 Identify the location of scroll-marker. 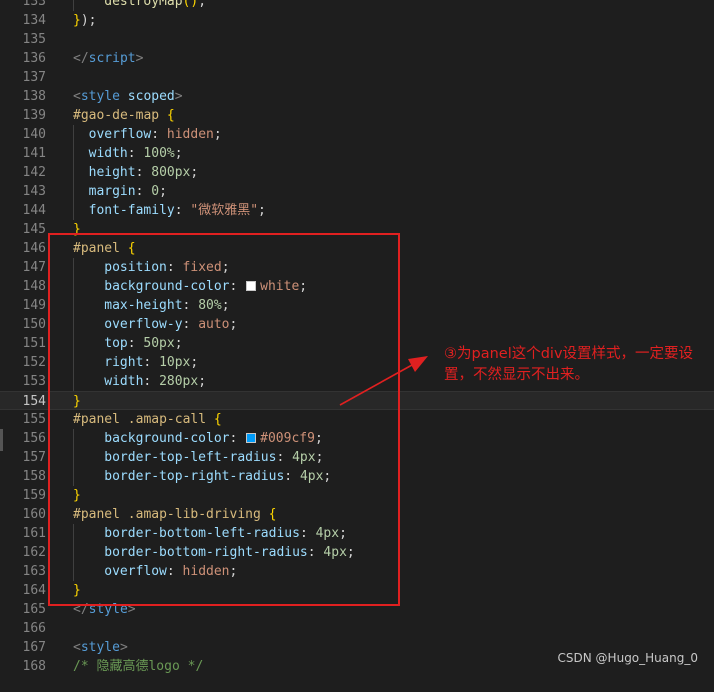
(1, 440).